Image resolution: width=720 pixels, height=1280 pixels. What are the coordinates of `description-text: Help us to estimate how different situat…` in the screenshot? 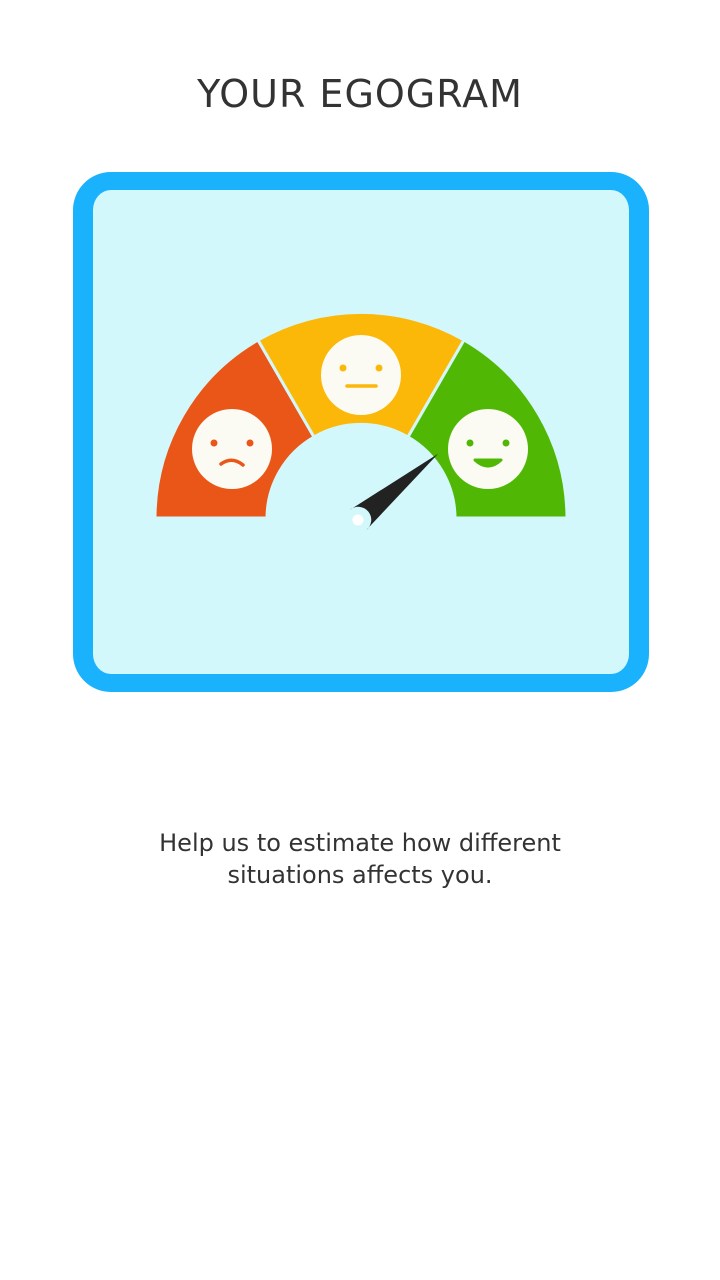 It's located at (360, 859).